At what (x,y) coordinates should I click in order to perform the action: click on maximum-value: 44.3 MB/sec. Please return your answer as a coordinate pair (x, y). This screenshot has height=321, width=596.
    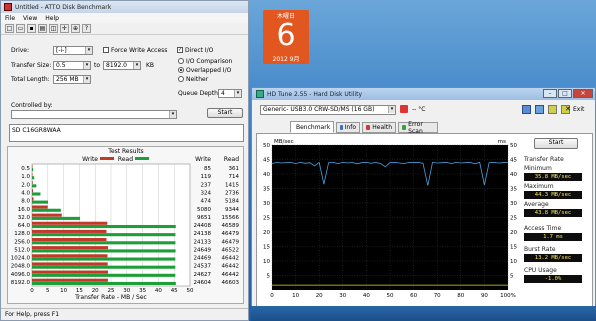
    Looking at the image, I should click on (553, 195).